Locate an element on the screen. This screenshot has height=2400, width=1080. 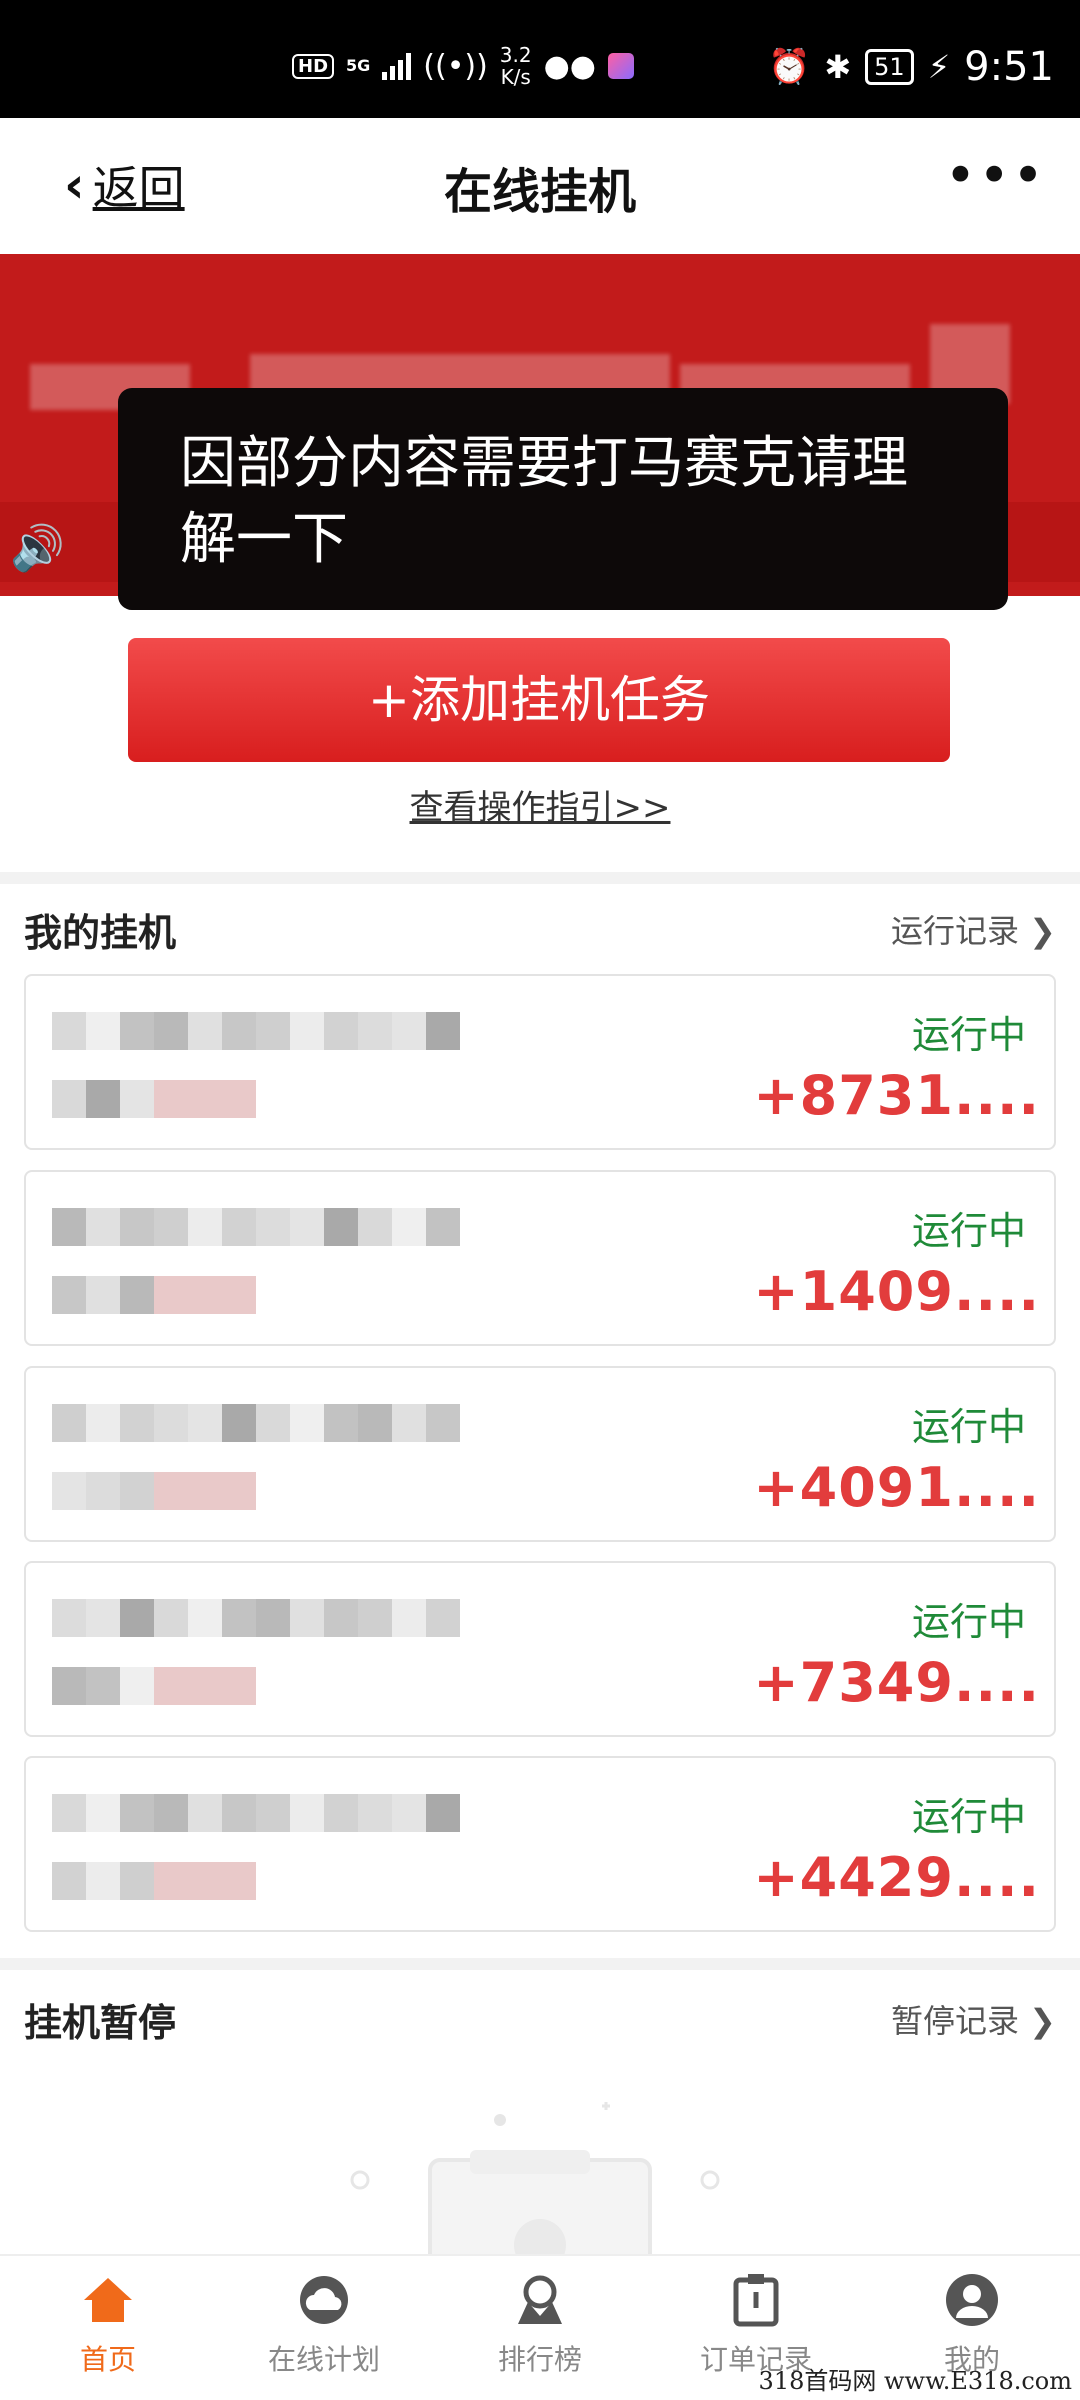
ranking-icon is located at coordinates (540, 2299).